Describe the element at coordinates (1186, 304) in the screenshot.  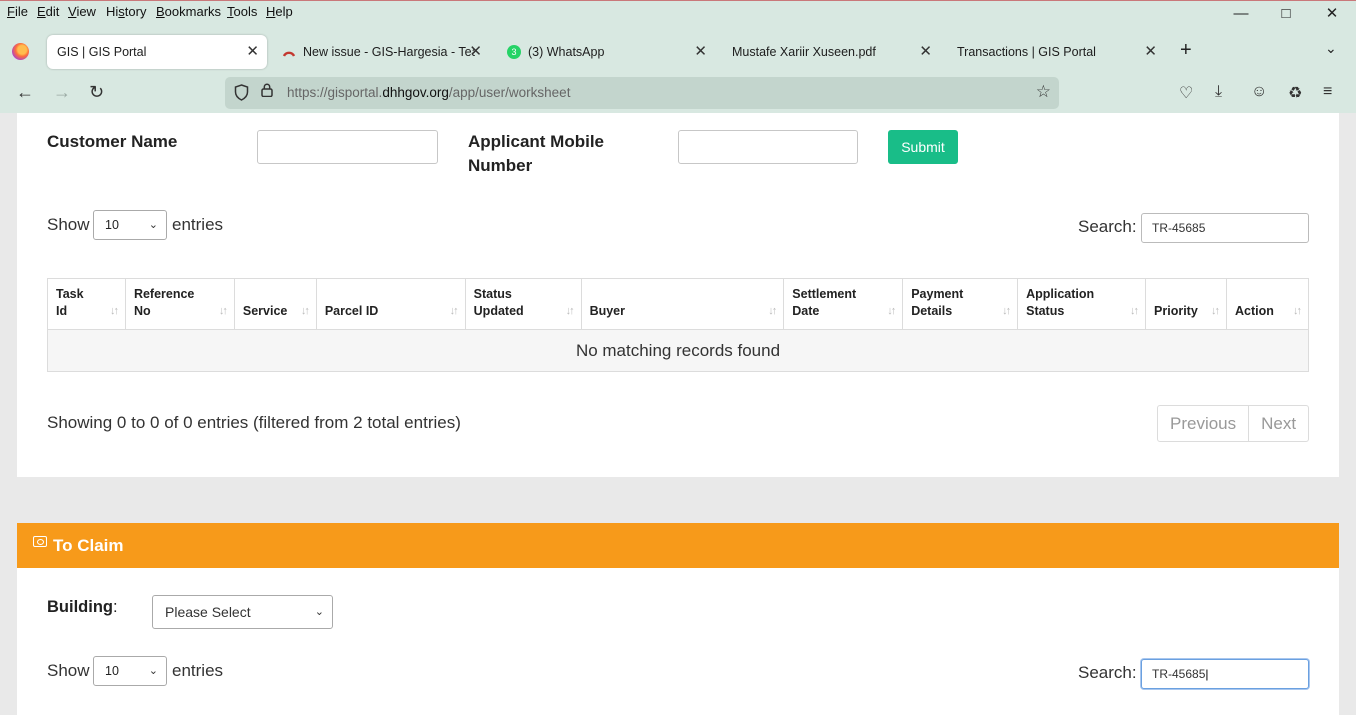
I see `col-priority: Priority ↓↑` at that location.